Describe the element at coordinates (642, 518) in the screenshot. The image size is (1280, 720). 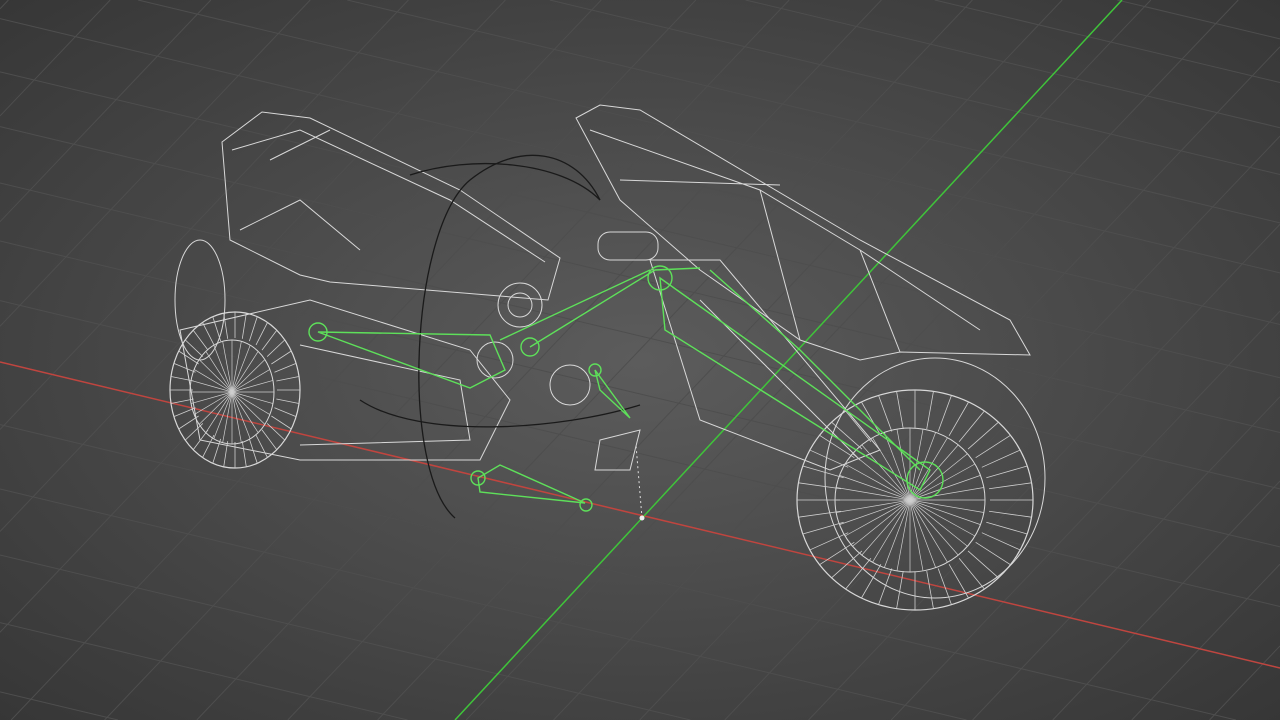
I see `ik-target-point` at that location.